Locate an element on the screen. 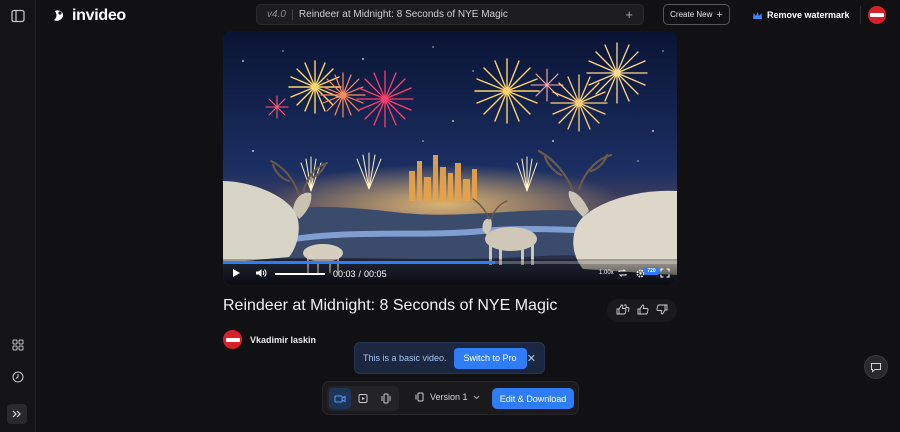 The image size is (900, 432). volume-slider is located at coordinates (300, 274).